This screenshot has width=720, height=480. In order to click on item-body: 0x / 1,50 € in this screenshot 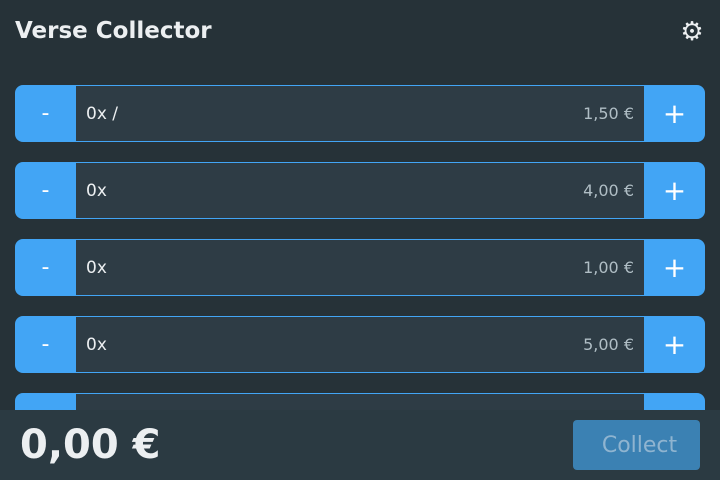, I will do `click(360, 113)`.